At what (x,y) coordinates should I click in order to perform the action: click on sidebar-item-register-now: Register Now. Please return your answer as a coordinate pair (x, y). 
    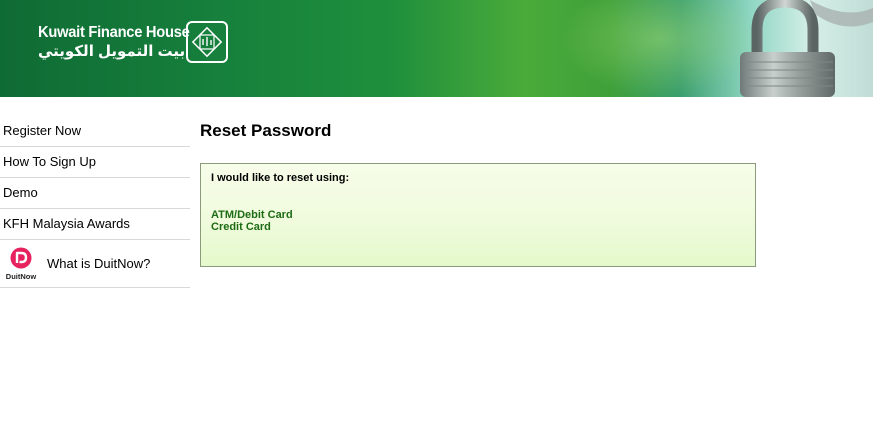
    Looking at the image, I should click on (95, 131).